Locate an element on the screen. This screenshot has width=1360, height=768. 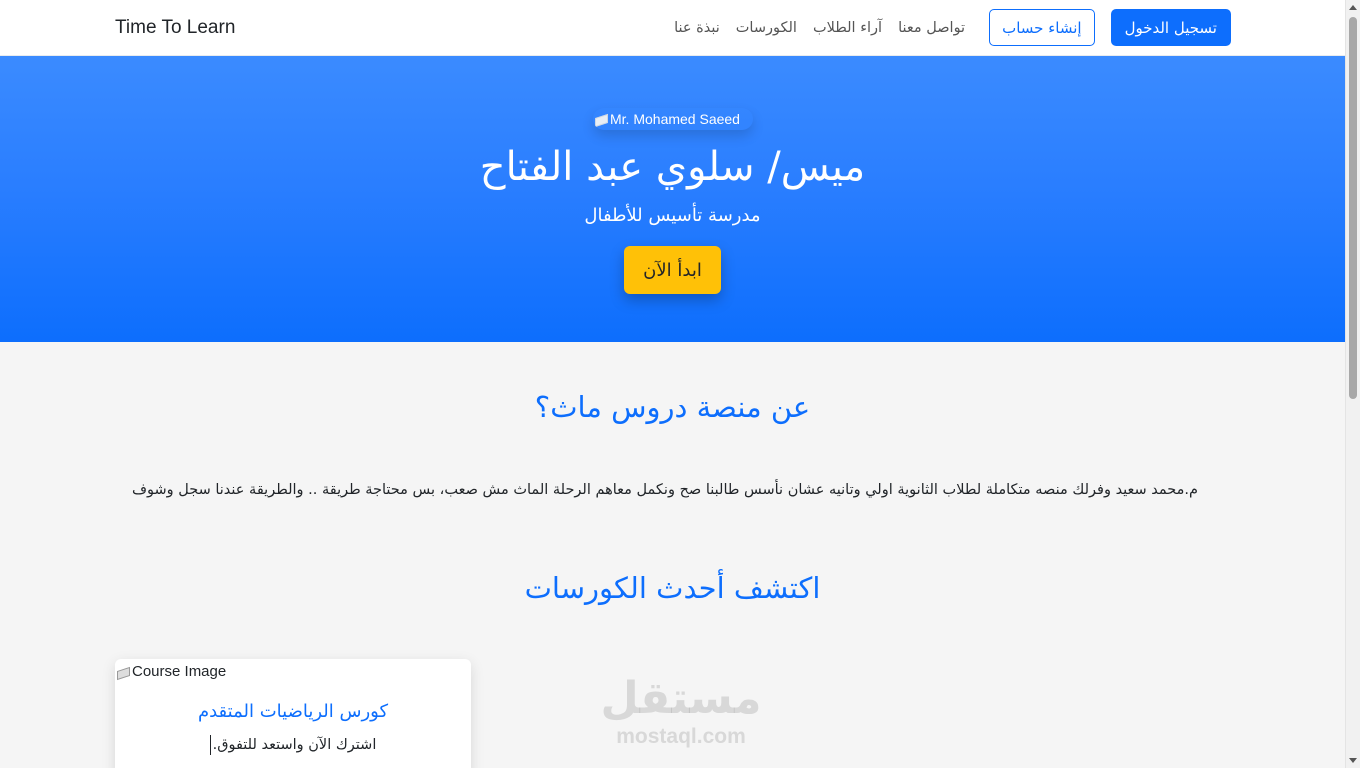
scroll-up-icon is located at coordinates (1353, 7).